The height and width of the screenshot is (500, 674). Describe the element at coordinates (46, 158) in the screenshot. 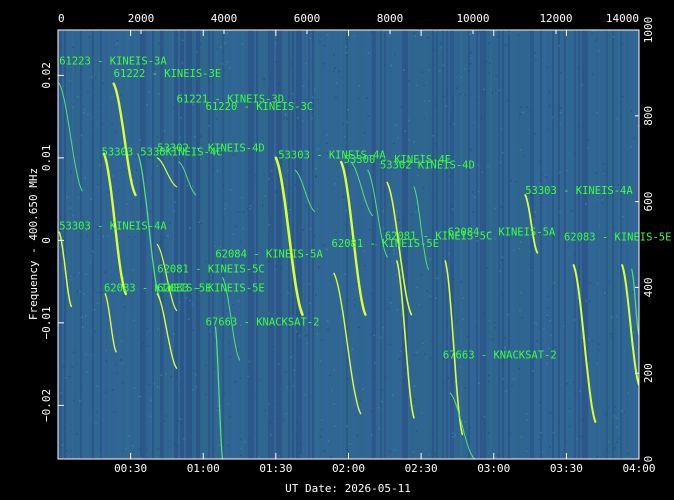

I see `y-tick-label: 0.01` at that location.